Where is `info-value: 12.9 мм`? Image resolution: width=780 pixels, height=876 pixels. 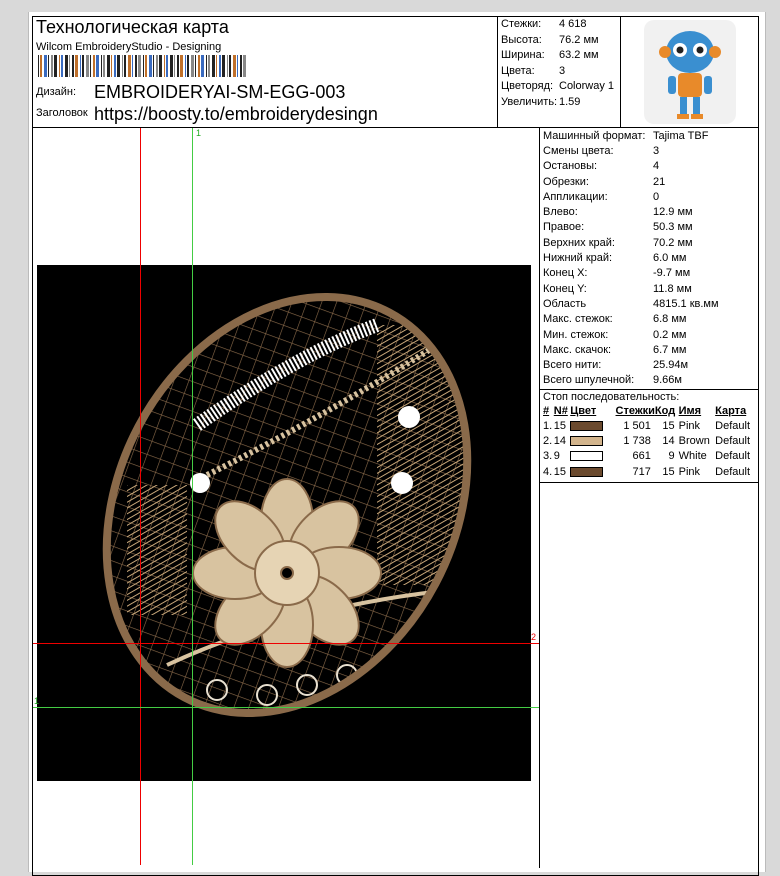
info-value: 12.9 мм is located at coordinates (673, 212).